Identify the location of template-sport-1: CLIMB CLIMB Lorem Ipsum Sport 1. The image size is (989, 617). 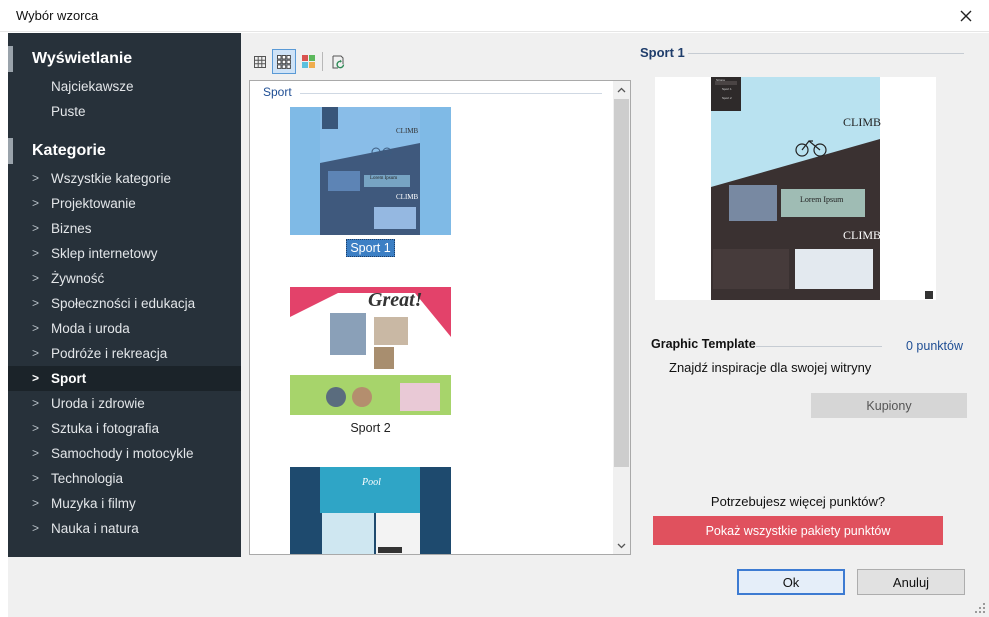
(370, 182).